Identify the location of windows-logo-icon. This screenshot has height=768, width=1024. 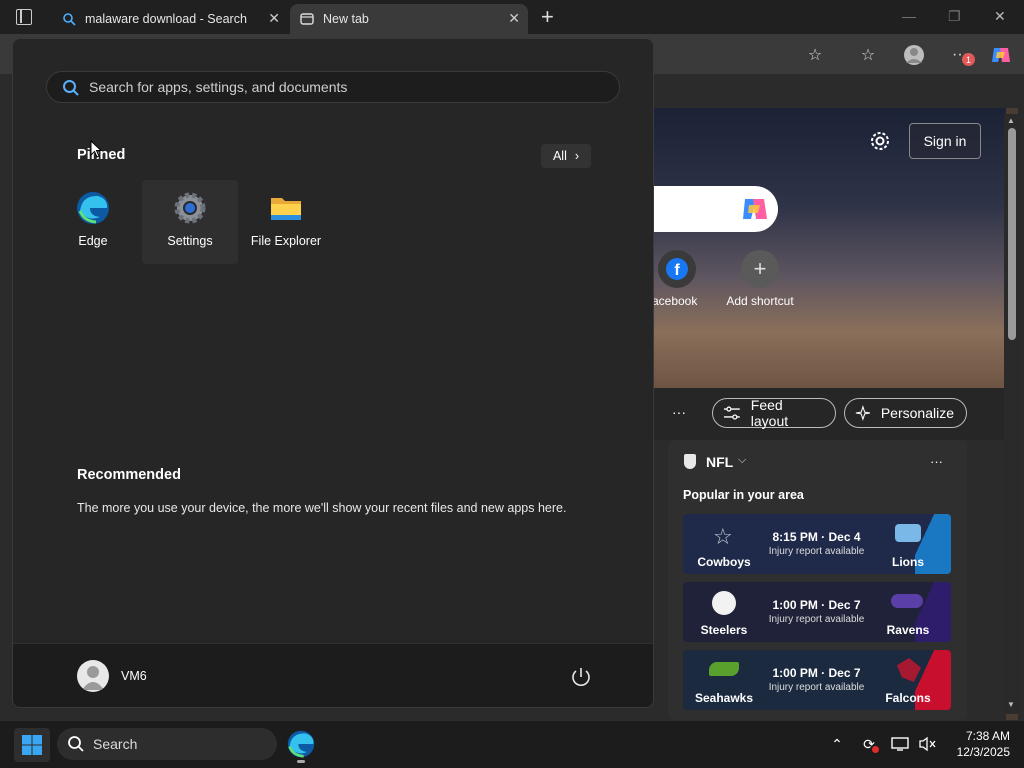
(32, 745).